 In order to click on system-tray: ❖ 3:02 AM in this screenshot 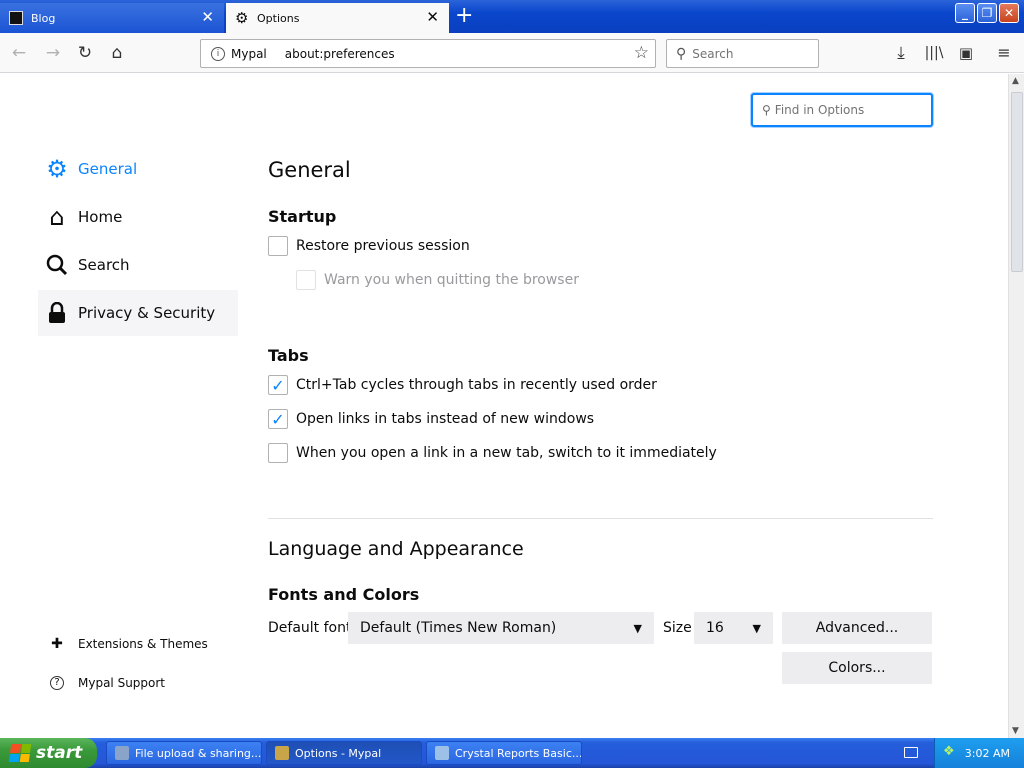, I will do `click(979, 753)`.